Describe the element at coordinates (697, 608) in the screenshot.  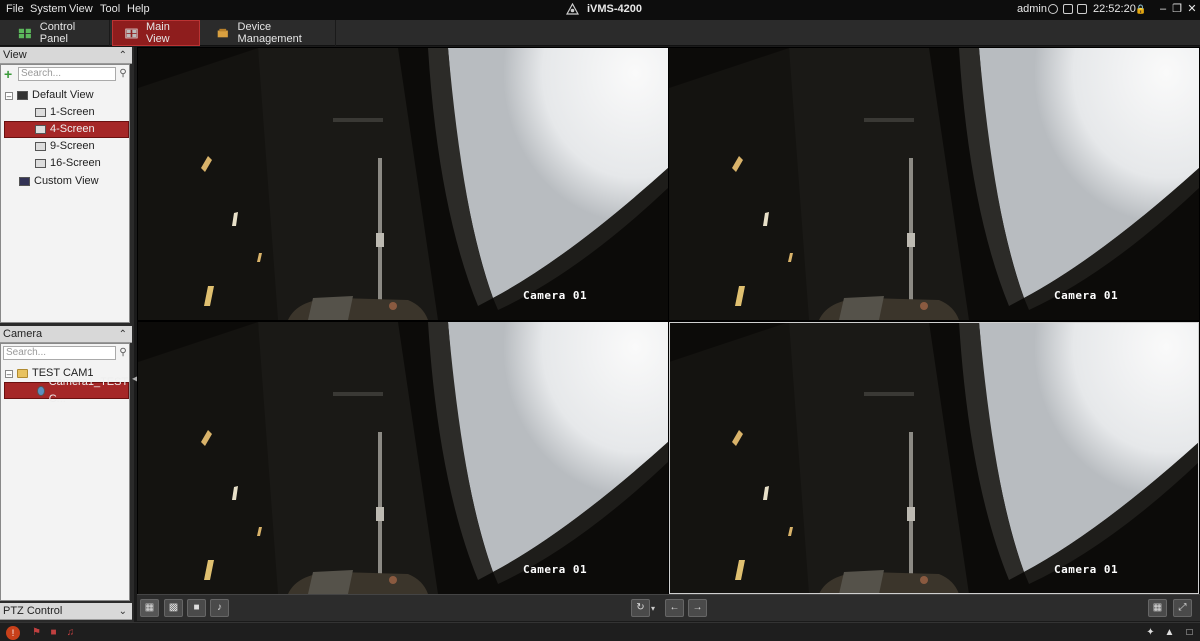
I see `next-icon: →` at that location.